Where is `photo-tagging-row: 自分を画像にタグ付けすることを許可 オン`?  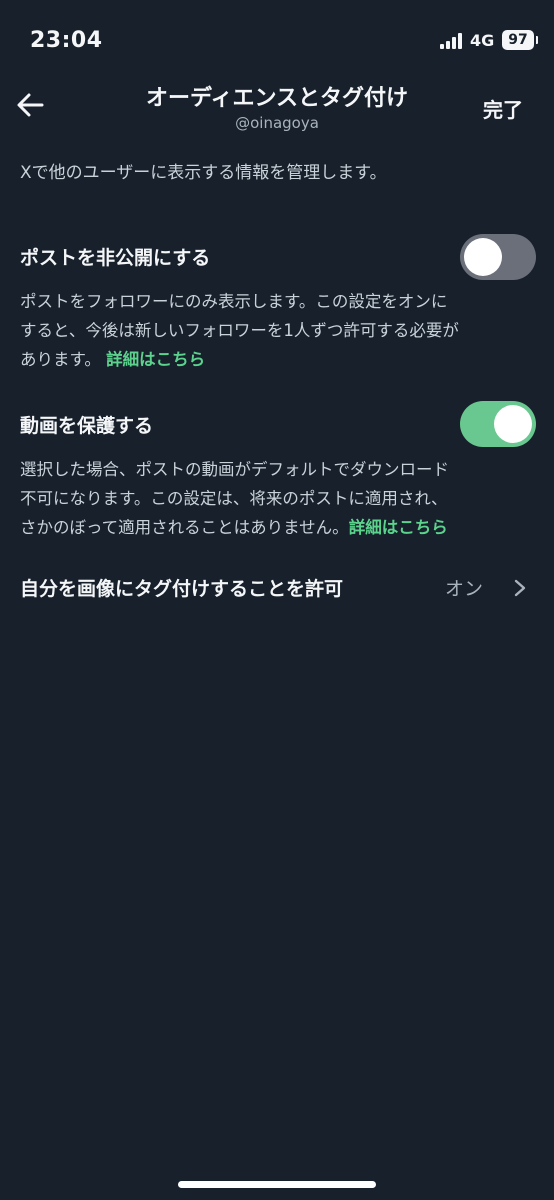
photo-tagging-row: 自分を画像にタグ付けすることを許可 オン is located at coordinates (277, 588).